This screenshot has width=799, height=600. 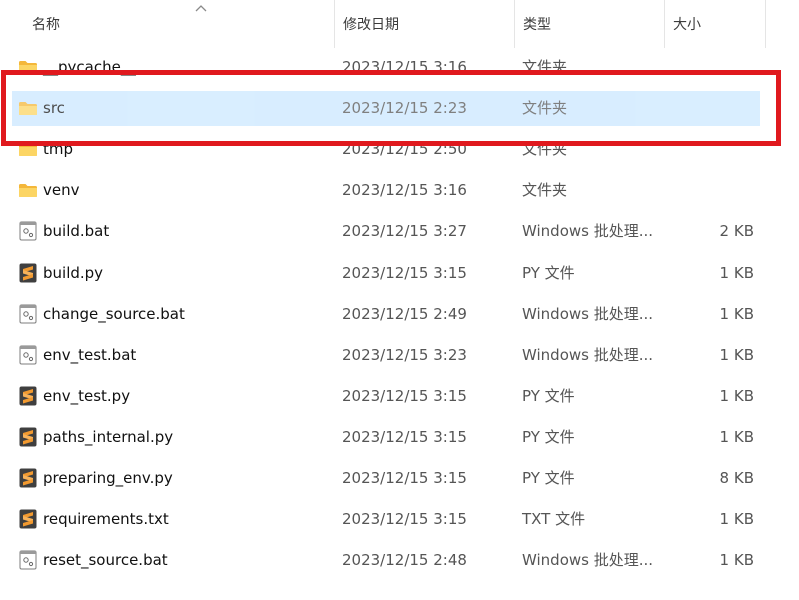 I want to click on file-name: reset_source.bat, so click(x=105, y=560).